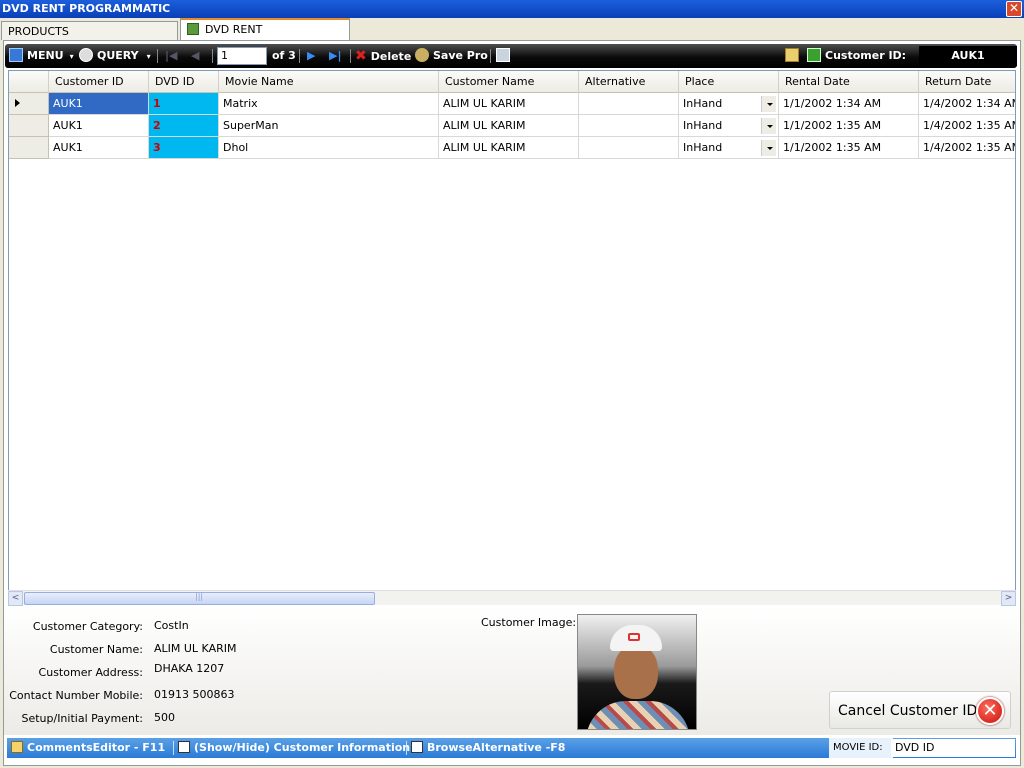  What do you see at coordinates (184, 126) in the screenshot?
I see `cell-dvd-id: 2` at bounding box center [184, 126].